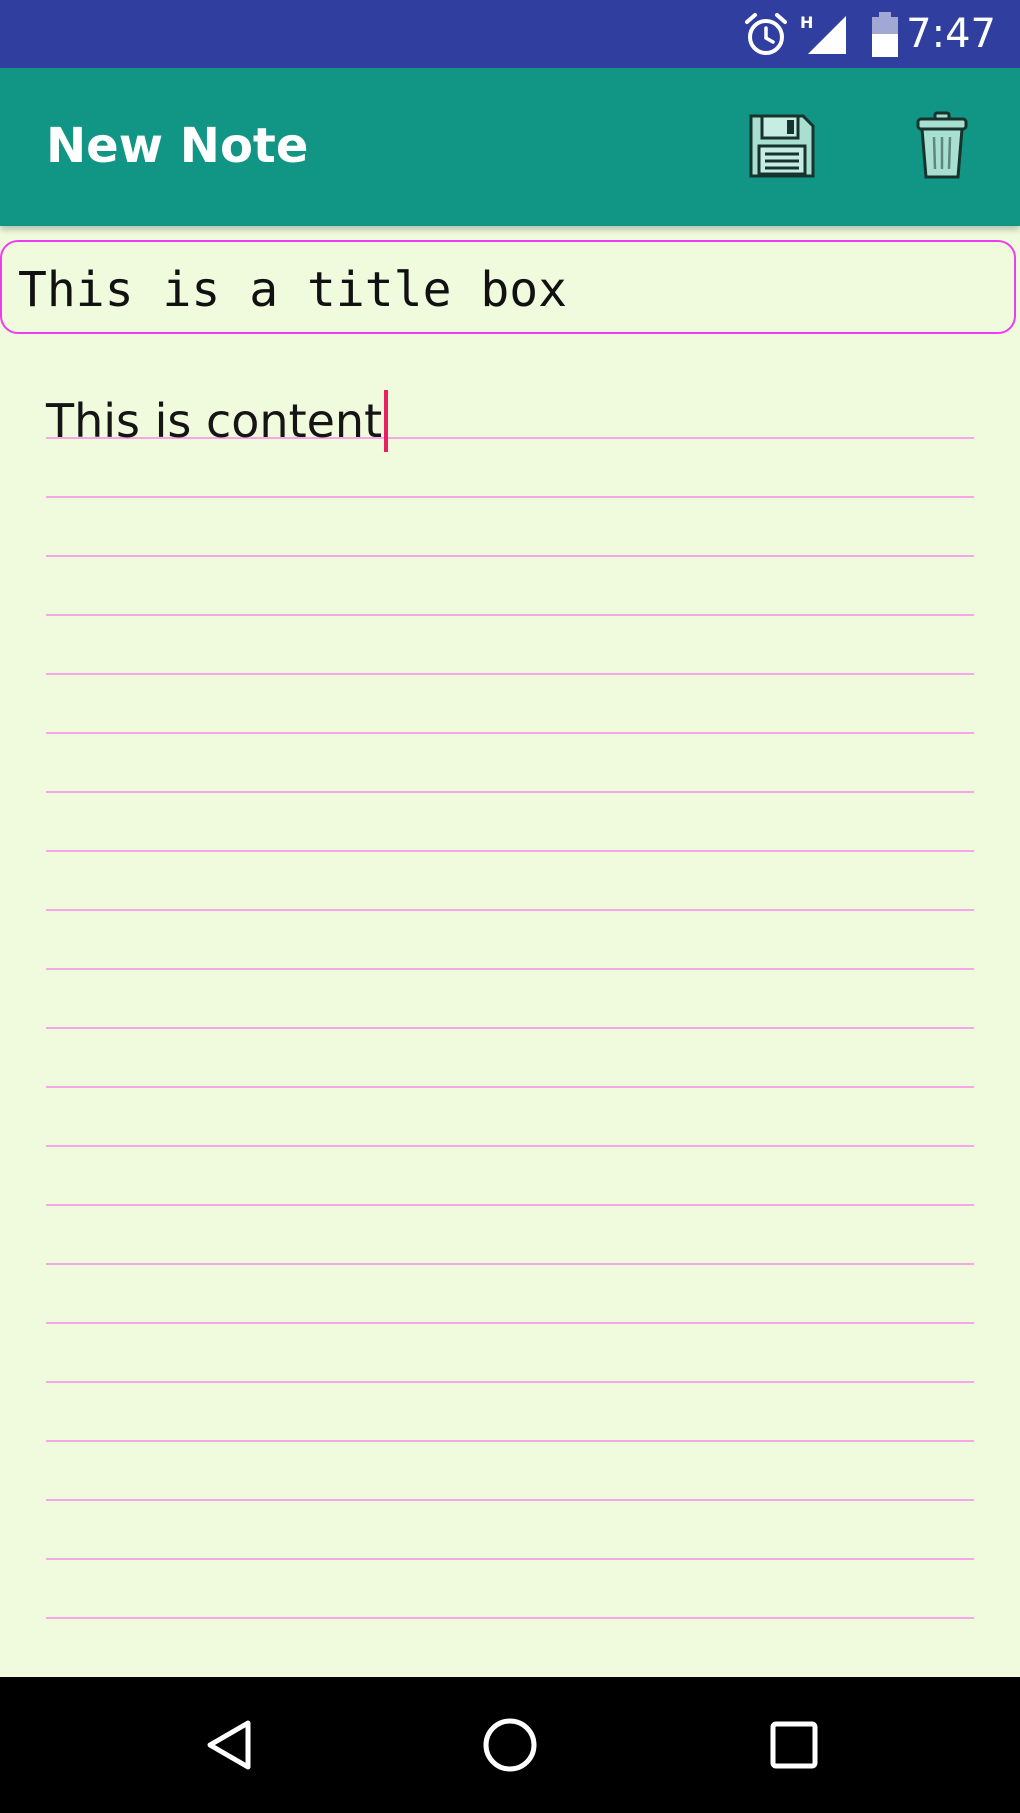 This screenshot has height=1813, width=1020. I want to click on page-title: New Note, so click(177, 146).